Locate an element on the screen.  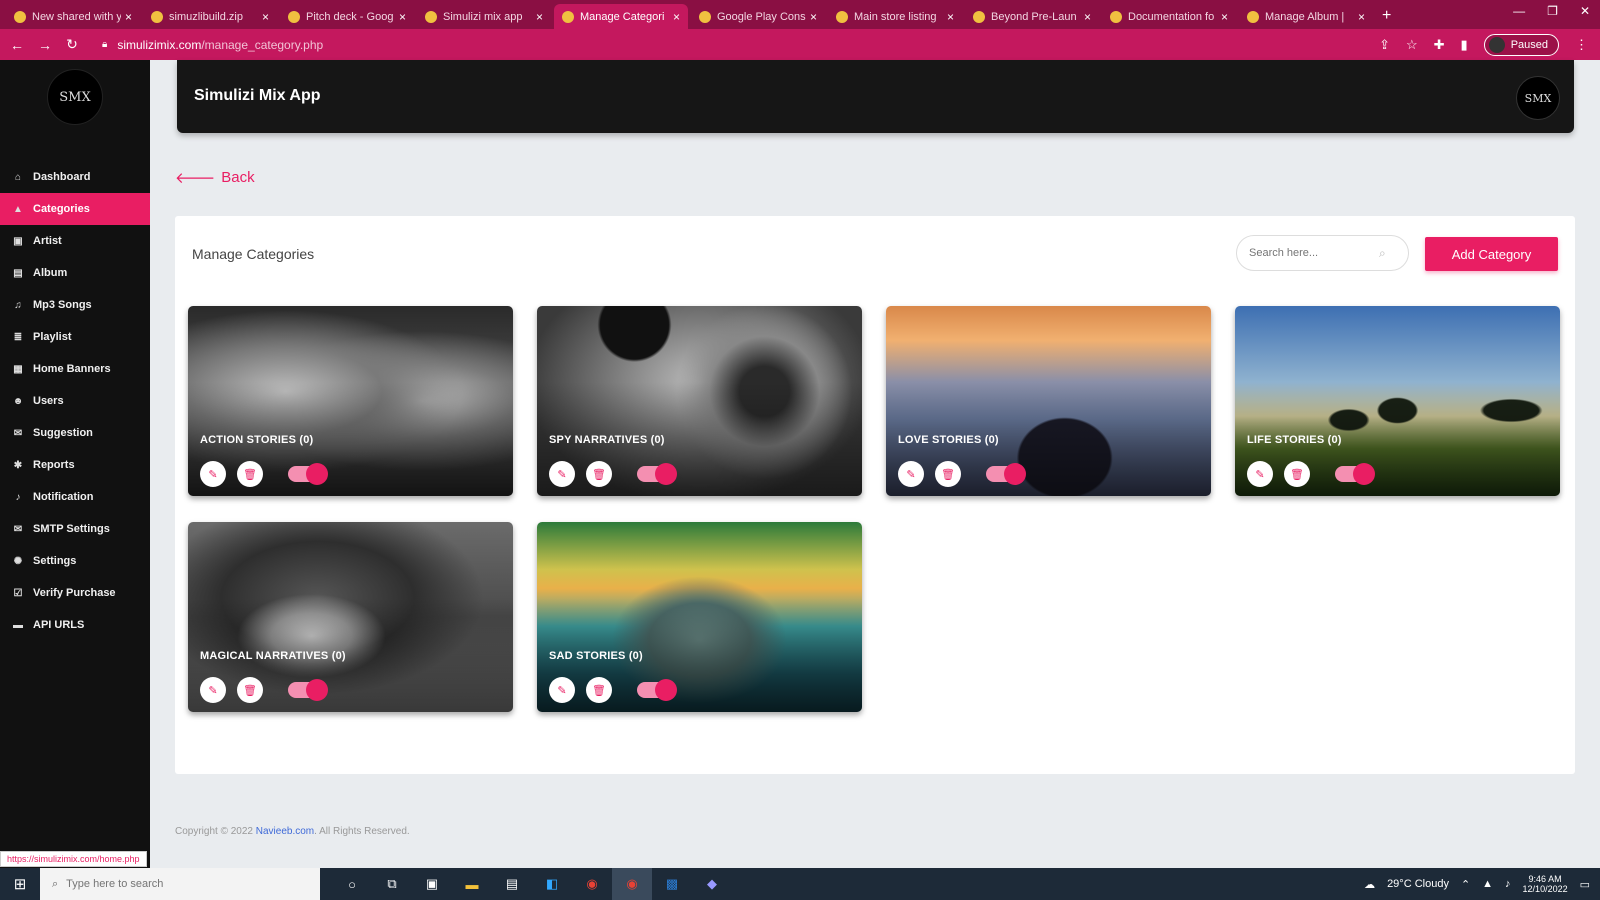
category-card: SAD STORIES (0) ✎ 🗑︎ is located at coordinates (699, 617).